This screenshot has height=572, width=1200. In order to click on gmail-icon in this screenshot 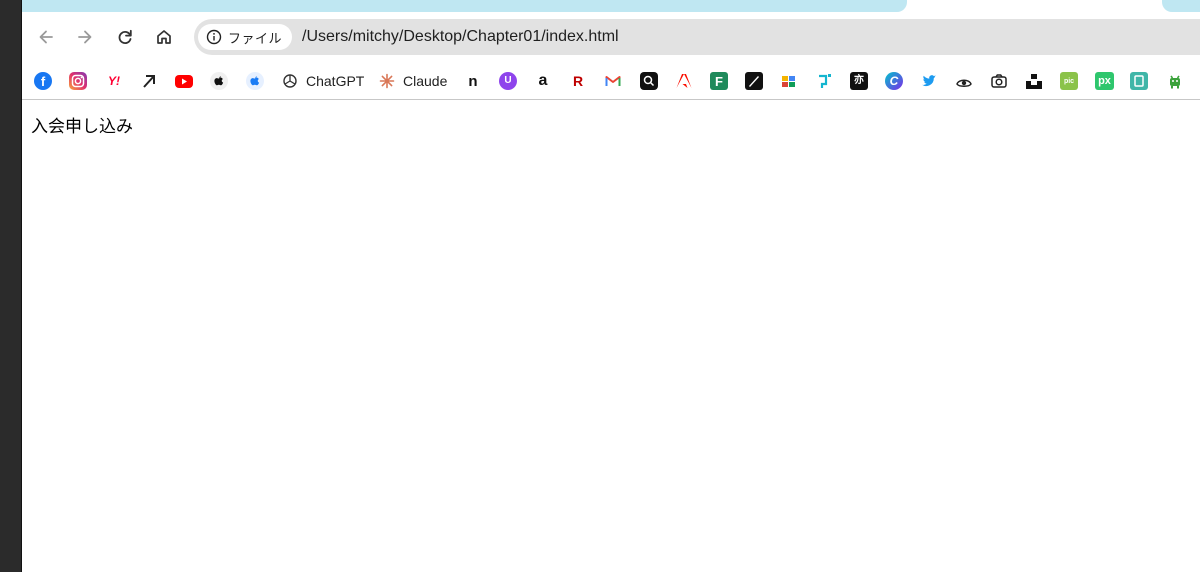, I will do `click(613, 81)`.